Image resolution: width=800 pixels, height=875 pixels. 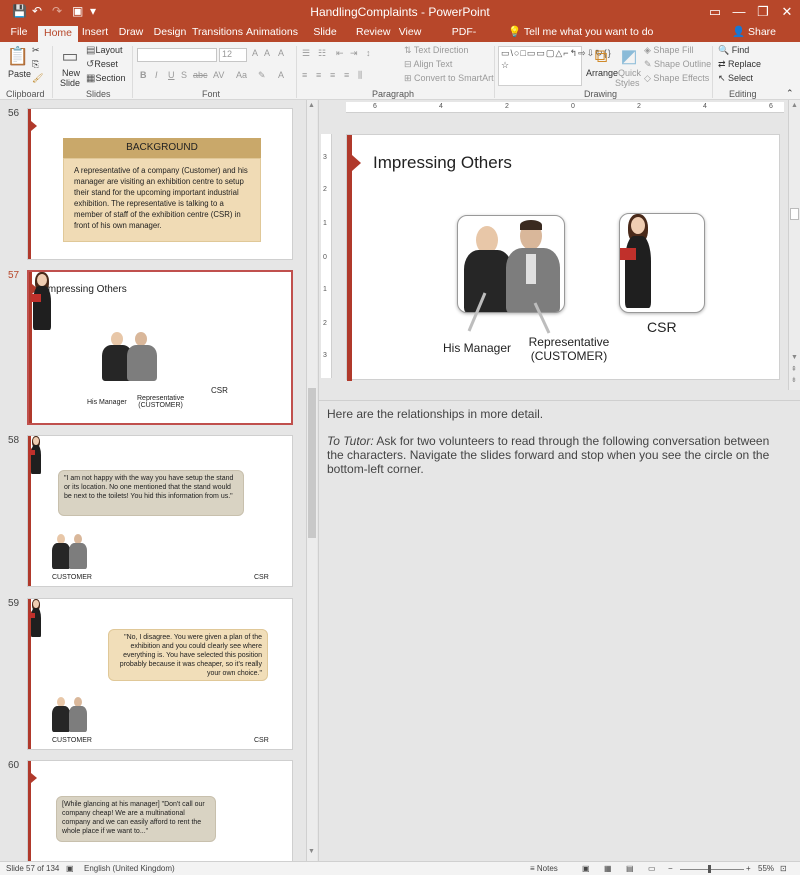 What do you see at coordinates (217, 33) in the screenshot?
I see `tab-transitions: Transitions` at bounding box center [217, 33].